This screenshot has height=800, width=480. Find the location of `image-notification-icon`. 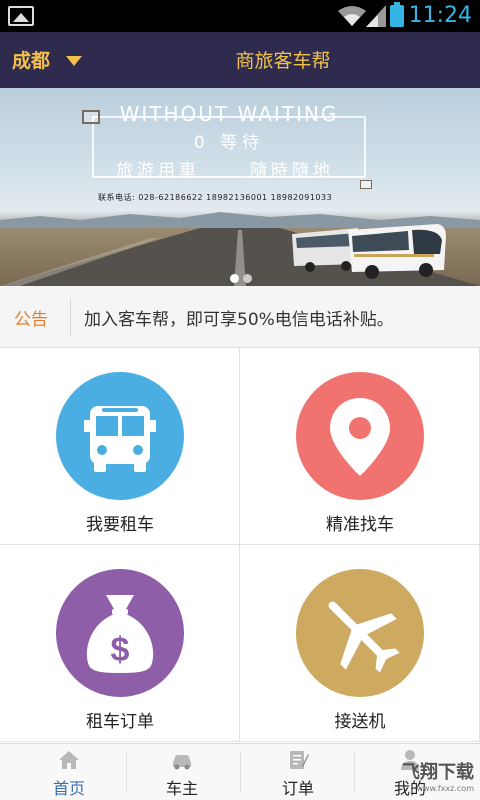

image-notification-icon is located at coordinates (21, 16).